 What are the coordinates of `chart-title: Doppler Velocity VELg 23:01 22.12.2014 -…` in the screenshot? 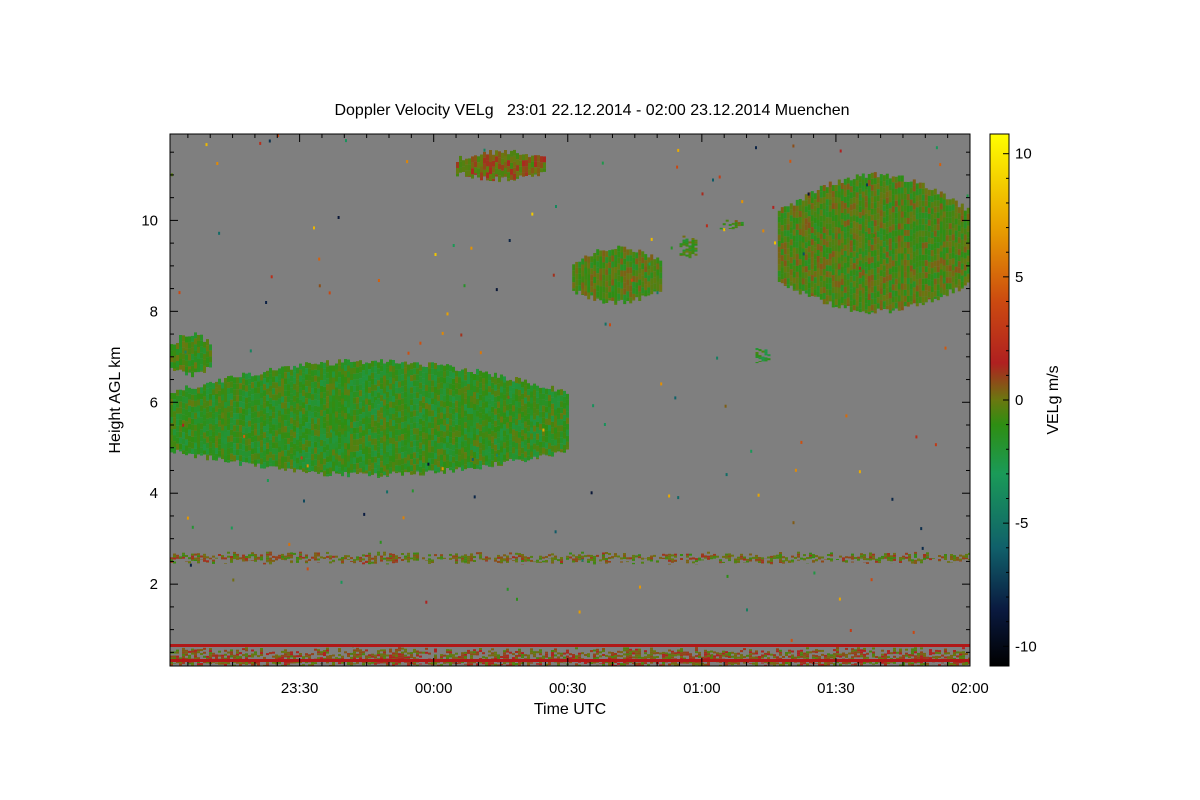 It's located at (591, 110).